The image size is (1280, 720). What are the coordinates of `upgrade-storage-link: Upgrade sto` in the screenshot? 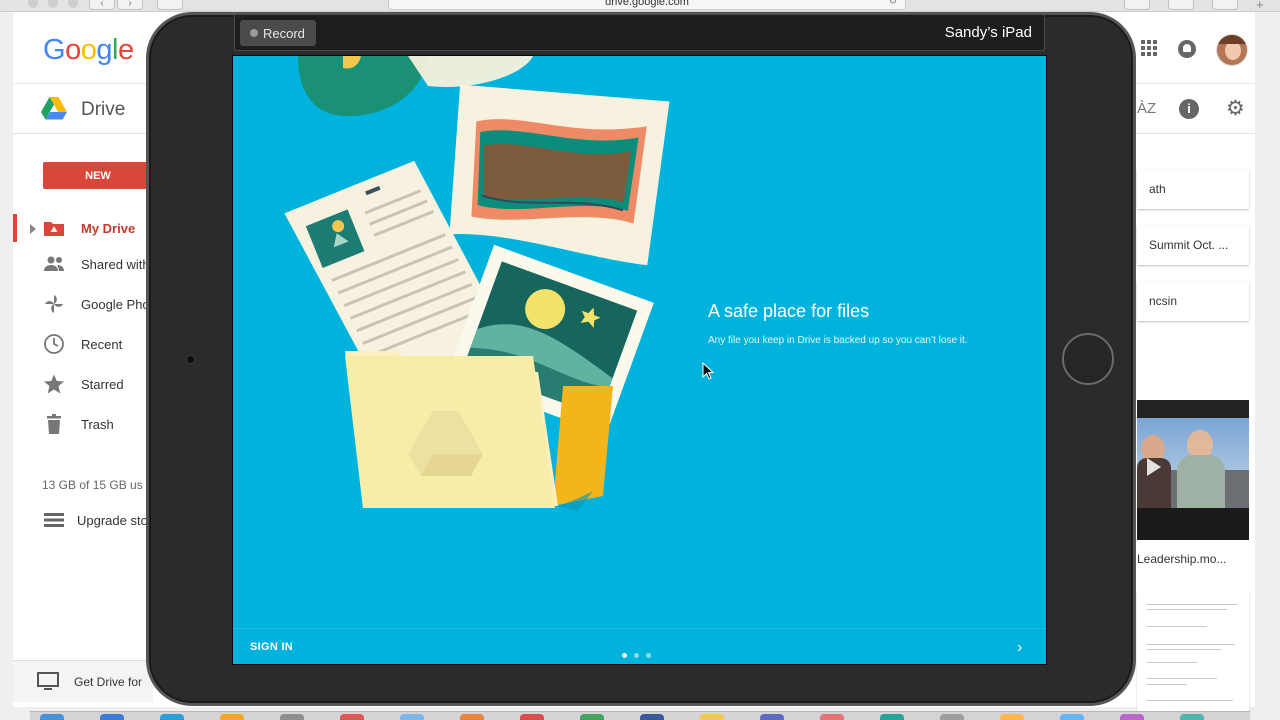 It's located at (83, 520).